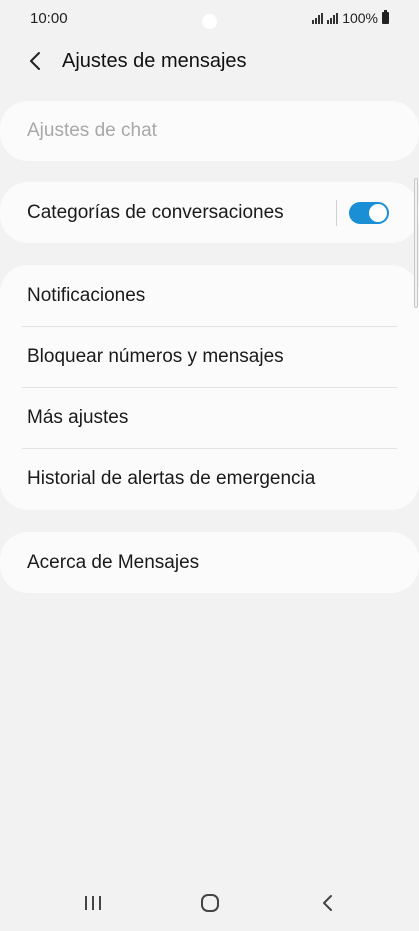  I want to click on back-icon, so click(327, 903).